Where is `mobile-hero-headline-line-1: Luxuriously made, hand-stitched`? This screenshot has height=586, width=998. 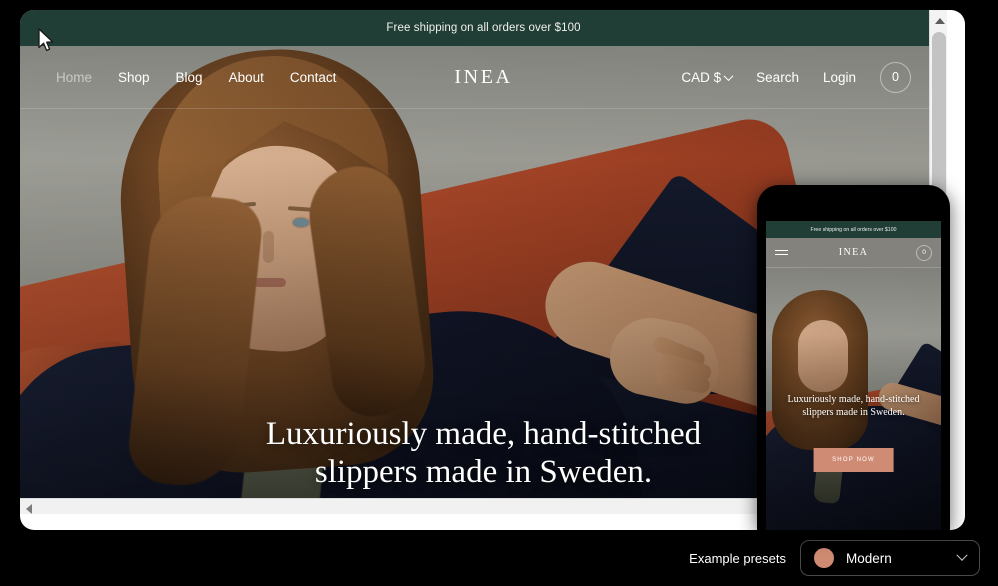 mobile-hero-headline-line-1: Luxuriously made, hand-stitched is located at coordinates (853, 399).